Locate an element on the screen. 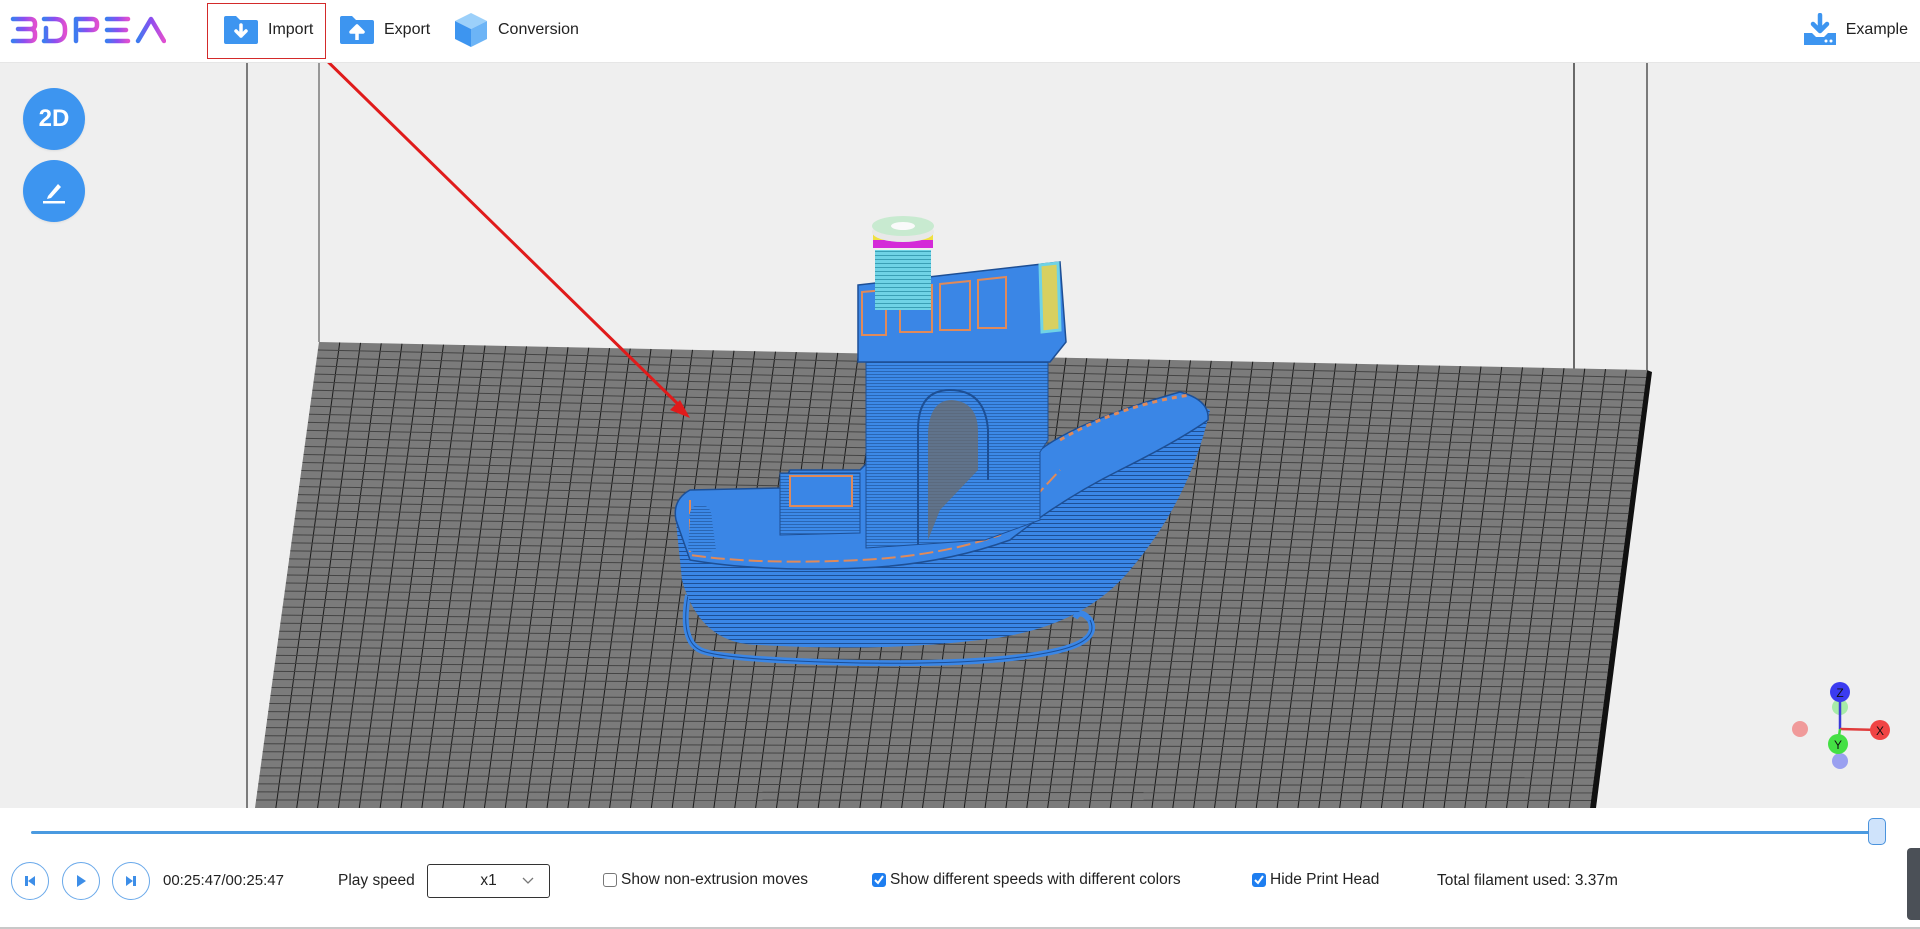  timeline-thumb is located at coordinates (1877, 831).